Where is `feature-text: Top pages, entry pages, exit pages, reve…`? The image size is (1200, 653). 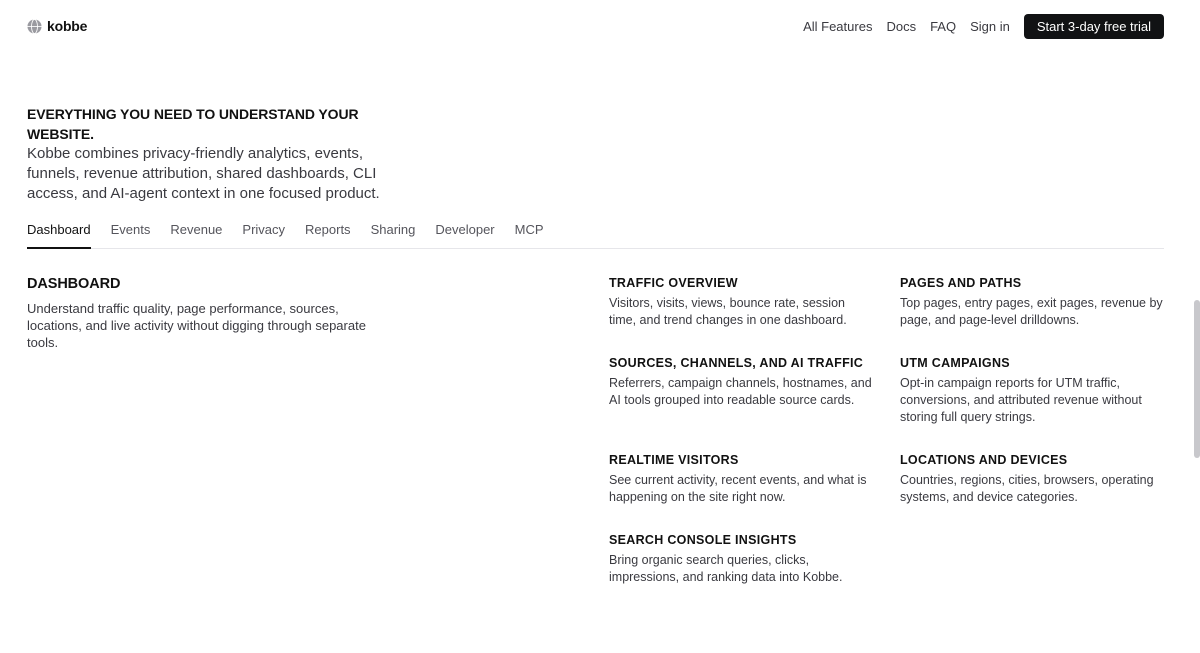 feature-text: Top pages, entry pages, exit pages, reve… is located at coordinates (1031, 311).